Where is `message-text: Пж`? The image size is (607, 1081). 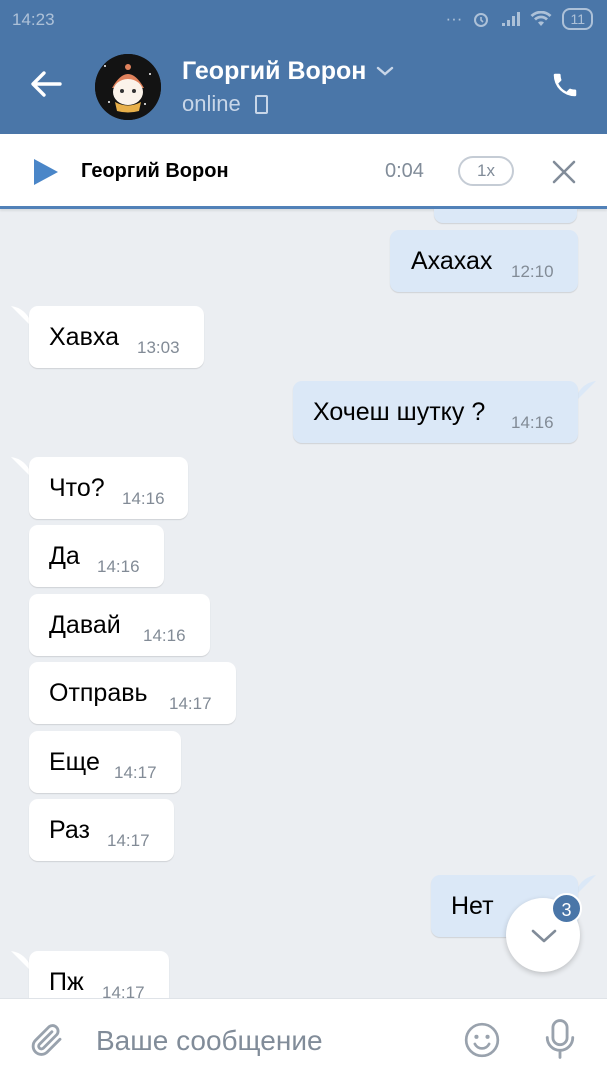 message-text: Пж is located at coordinates (66, 982).